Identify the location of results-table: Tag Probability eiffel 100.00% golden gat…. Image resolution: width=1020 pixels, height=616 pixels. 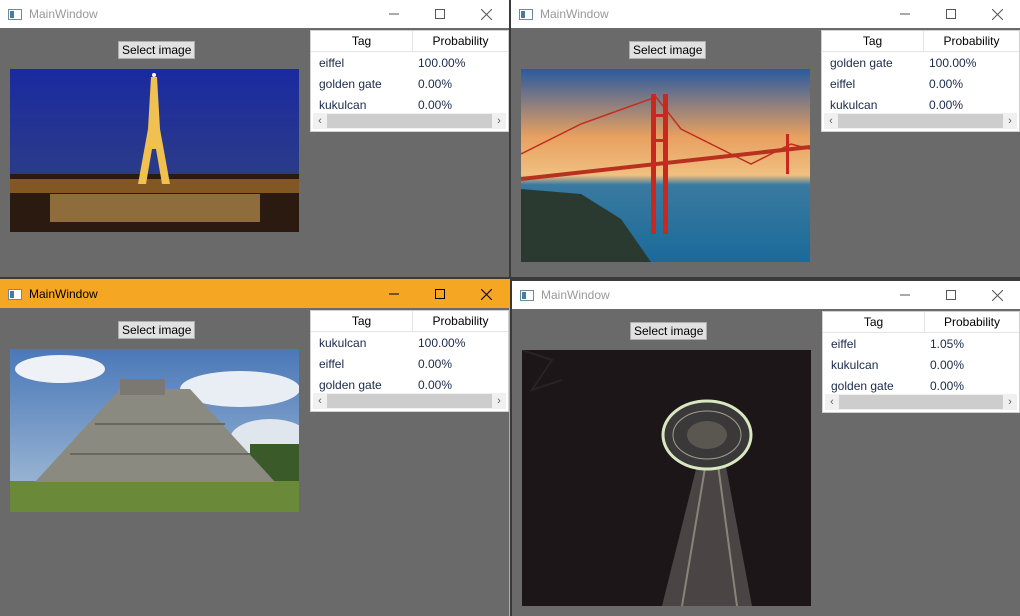
(409, 81).